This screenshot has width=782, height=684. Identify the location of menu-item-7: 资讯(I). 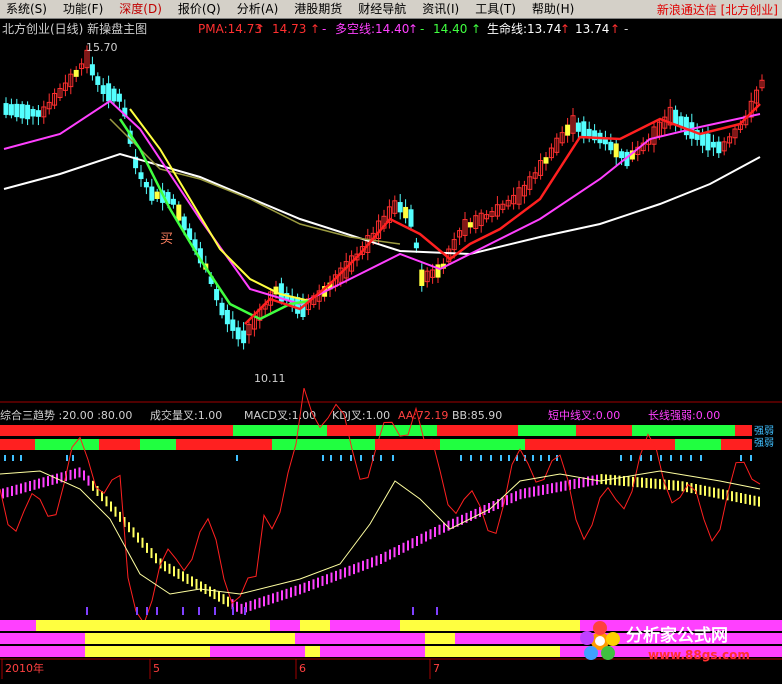
(442, 9).